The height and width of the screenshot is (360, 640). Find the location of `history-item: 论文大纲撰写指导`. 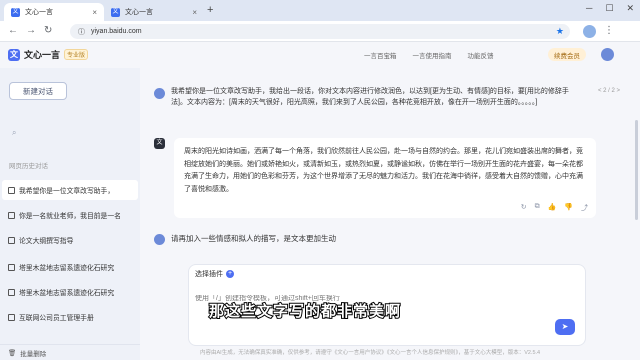

history-item: 论文大纲撰写指导 is located at coordinates (70, 240).